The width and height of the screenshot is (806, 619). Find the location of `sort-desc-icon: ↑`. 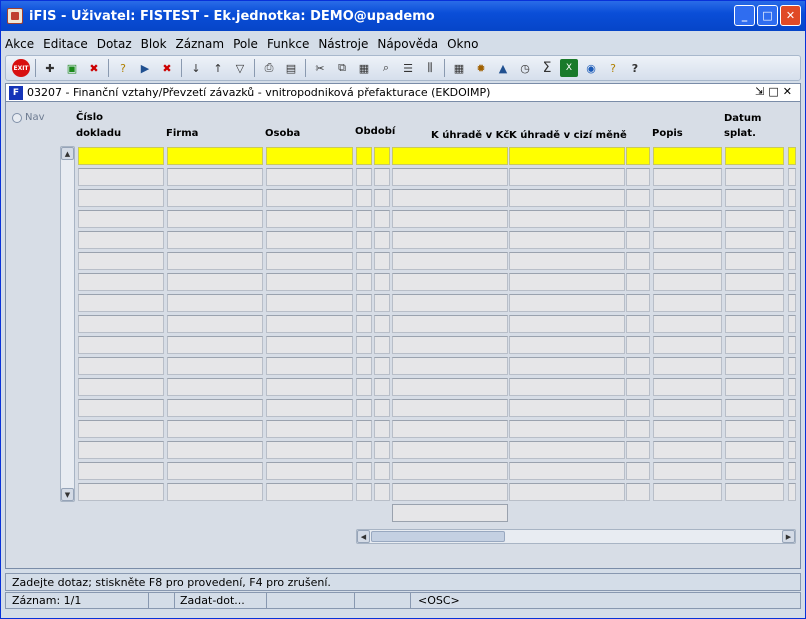

sort-desc-icon: ↑ is located at coordinates (218, 68).